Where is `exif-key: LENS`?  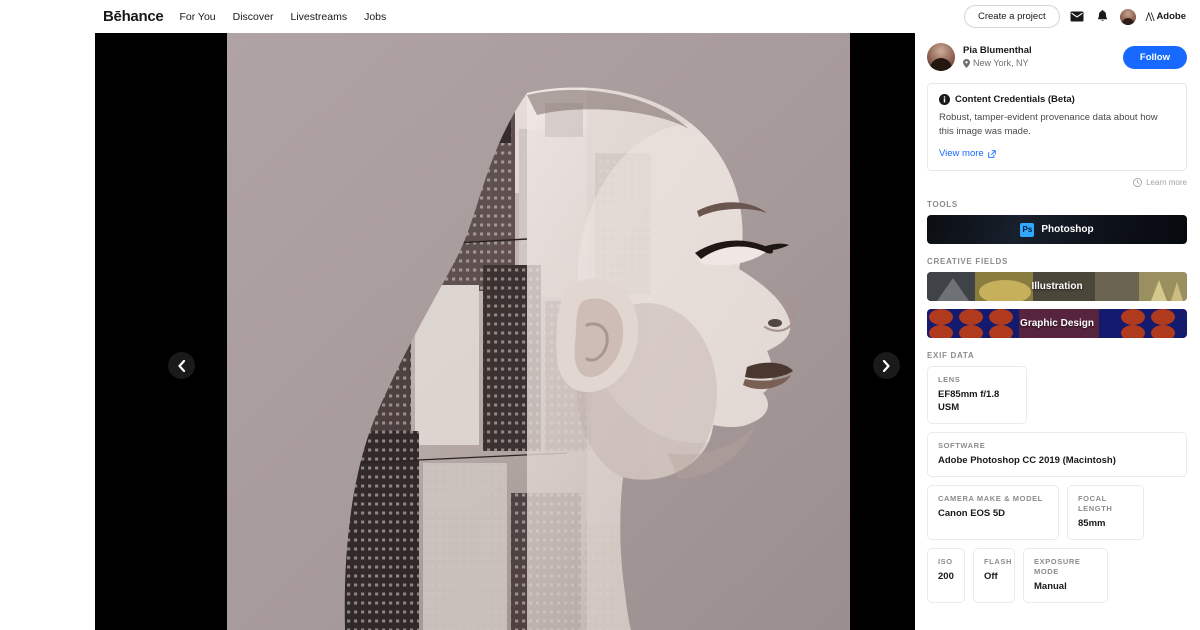
exif-key: LENS is located at coordinates (949, 379).